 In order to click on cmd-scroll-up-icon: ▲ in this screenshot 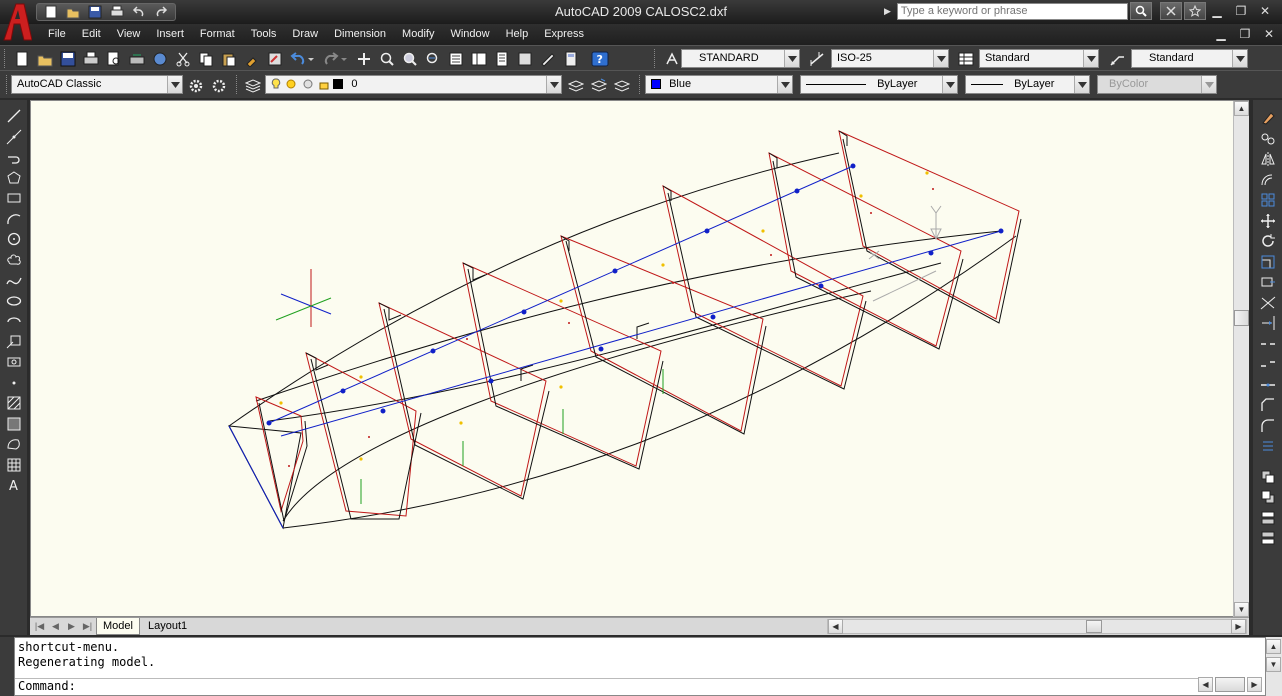, I will do `click(1273, 646)`.